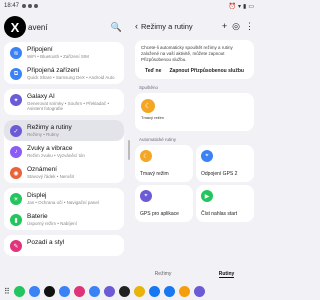  Describe the element at coordinates (38, 27) in the screenshot. I see `settings-title: avení` at that location.